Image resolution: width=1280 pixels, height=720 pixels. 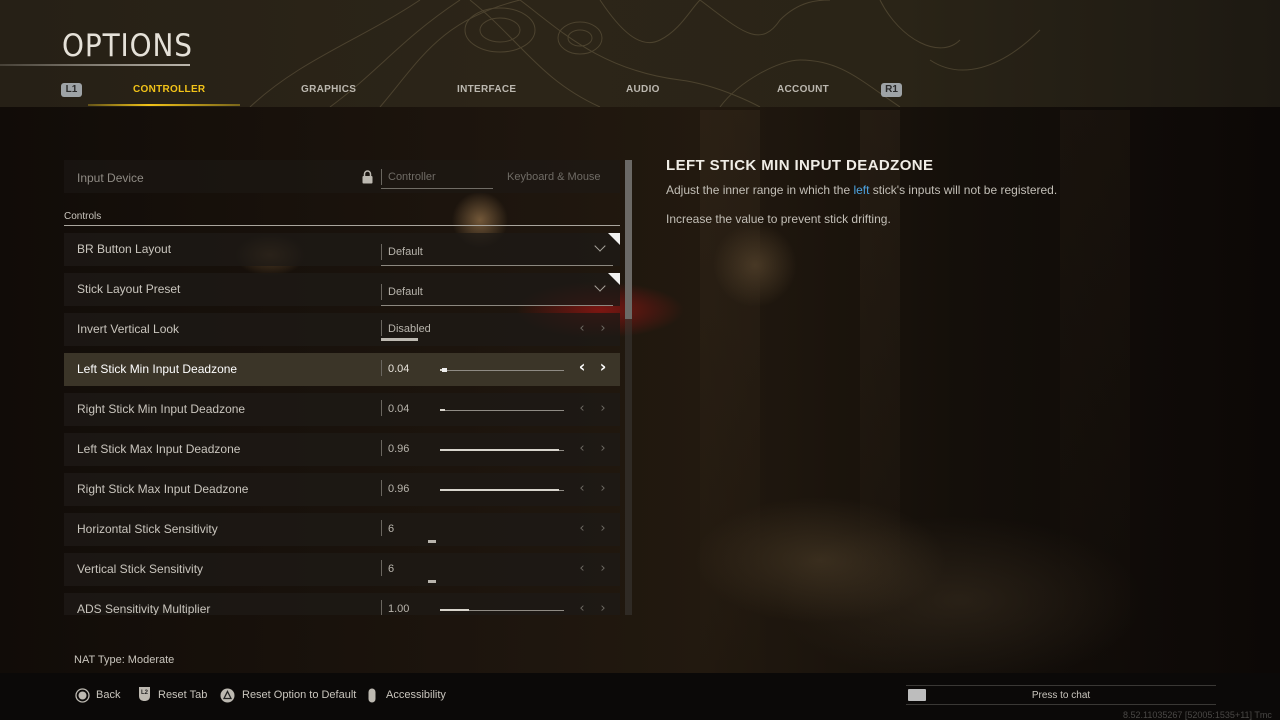 What do you see at coordinates (554, 177) in the screenshot?
I see `device-option-keyboard-mouse: Keyboard & Mouse` at bounding box center [554, 177].